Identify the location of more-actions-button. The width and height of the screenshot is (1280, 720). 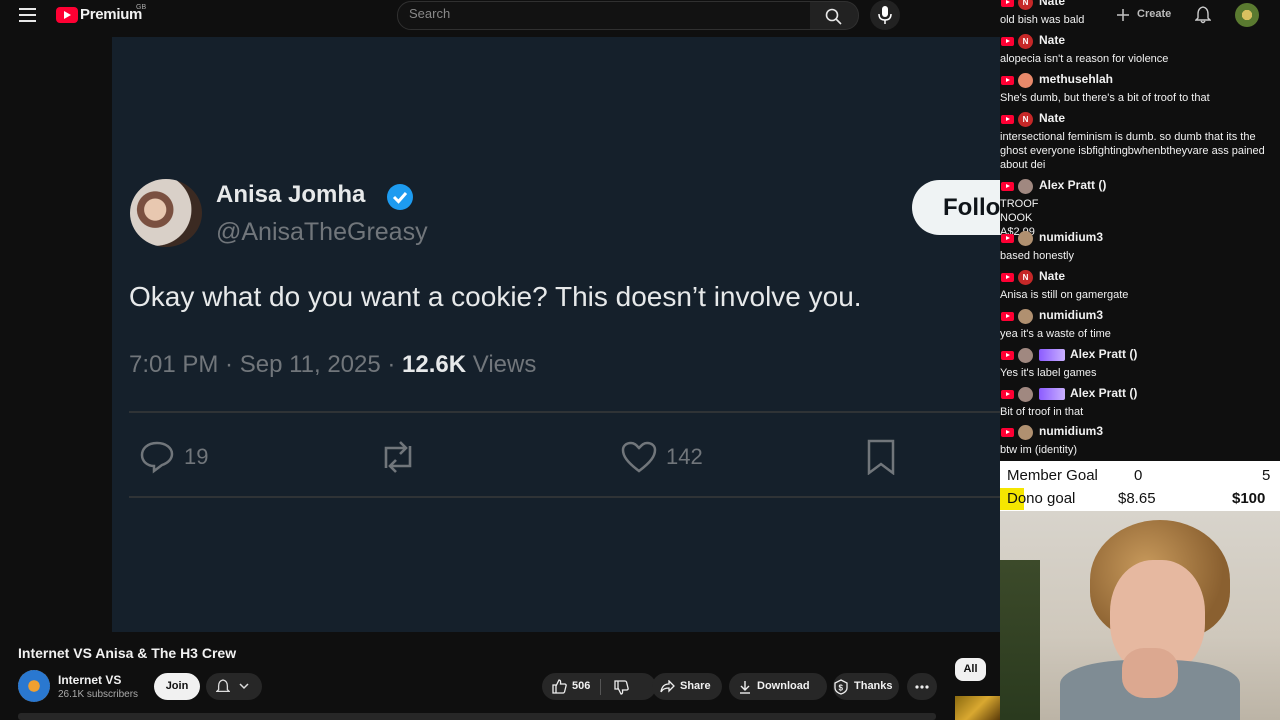
(922, 686).